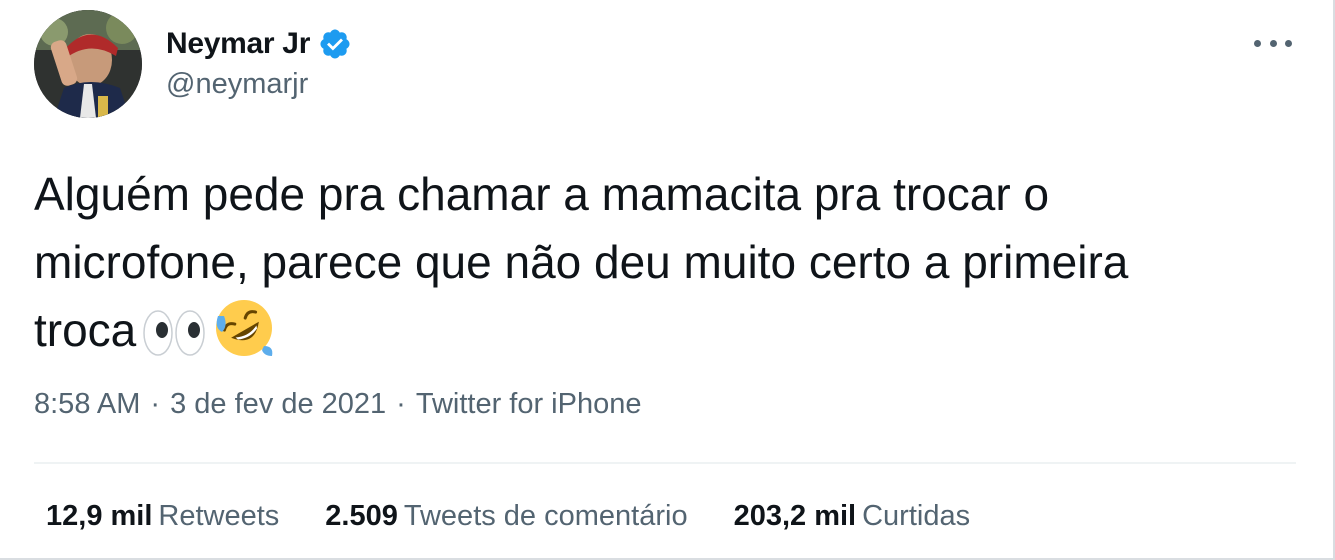  What do you see at coordinates (175, 342) in the screenshot?
I see `eyes-emoji-icon` at bounding box center [175, 342].